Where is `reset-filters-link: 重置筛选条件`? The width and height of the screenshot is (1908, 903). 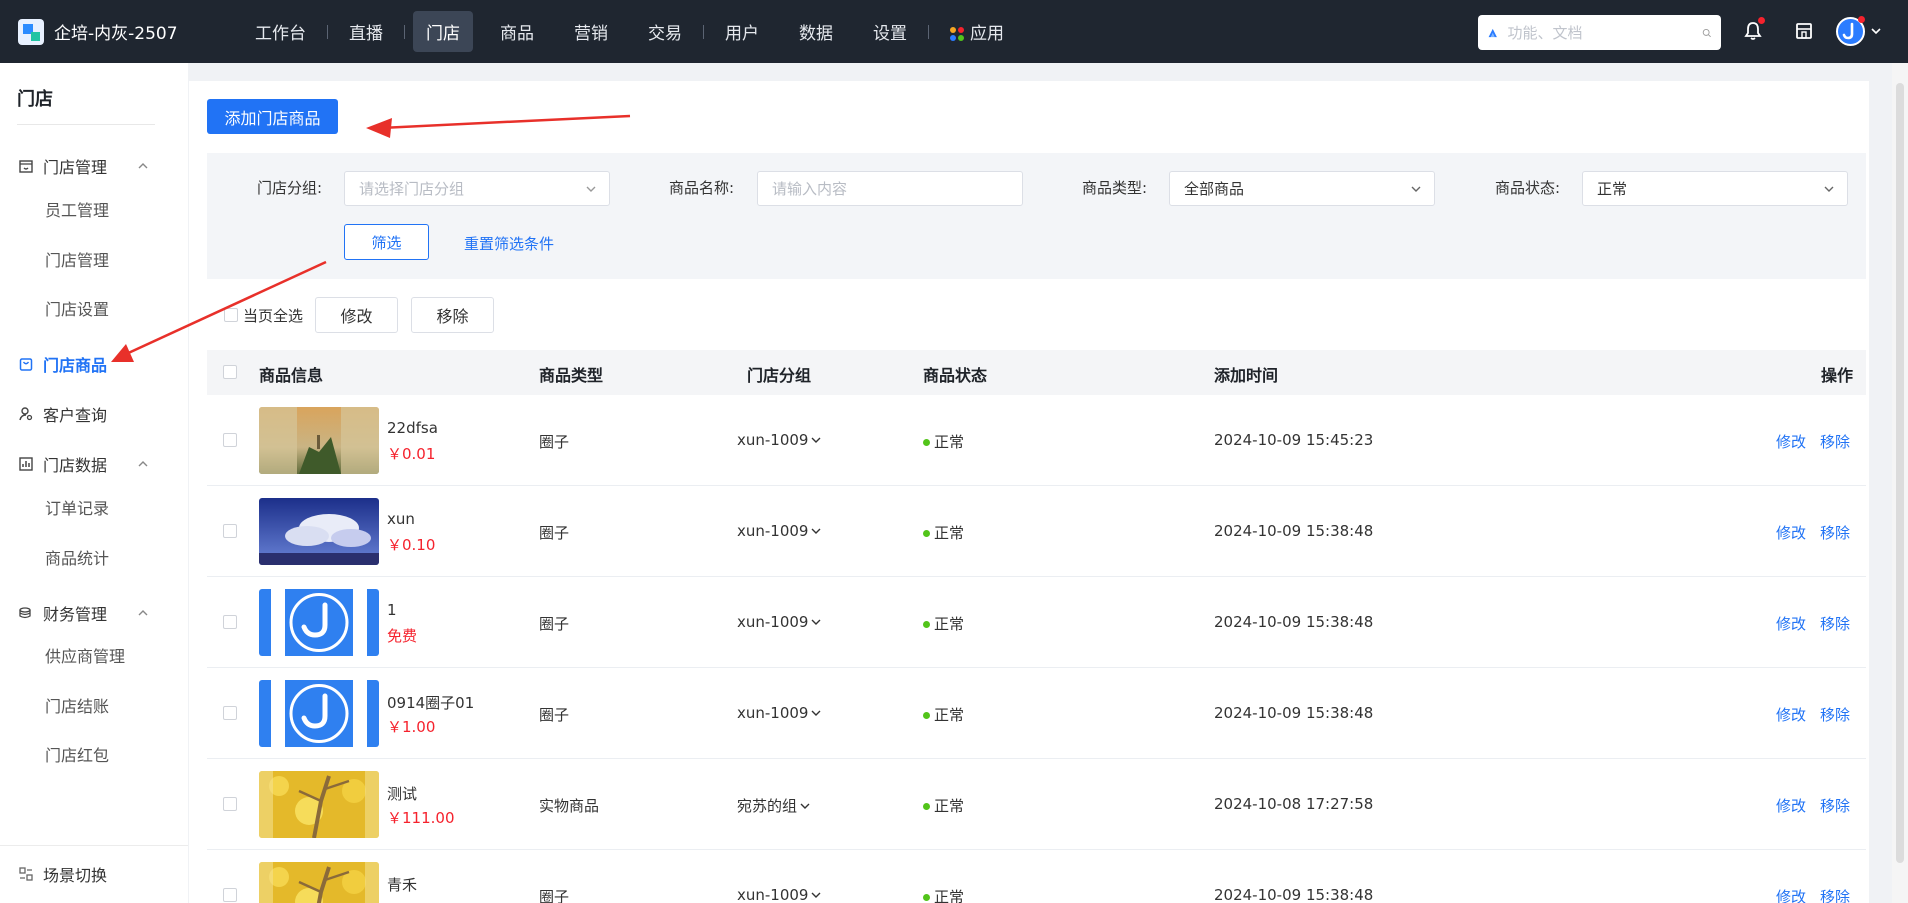 reset-filters-link: 重置筛选条件 is located at coordinates (509, 243).